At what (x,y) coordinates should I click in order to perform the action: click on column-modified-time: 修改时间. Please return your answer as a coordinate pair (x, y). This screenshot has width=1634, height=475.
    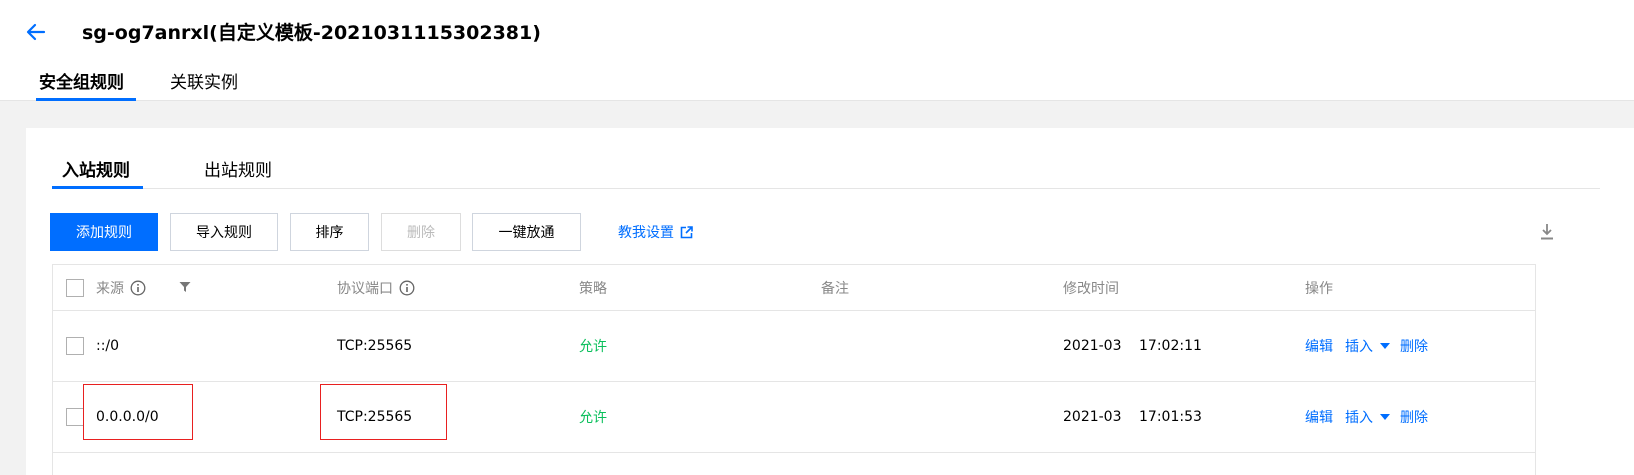
    Looking at the image, I should click on (1091, 288).